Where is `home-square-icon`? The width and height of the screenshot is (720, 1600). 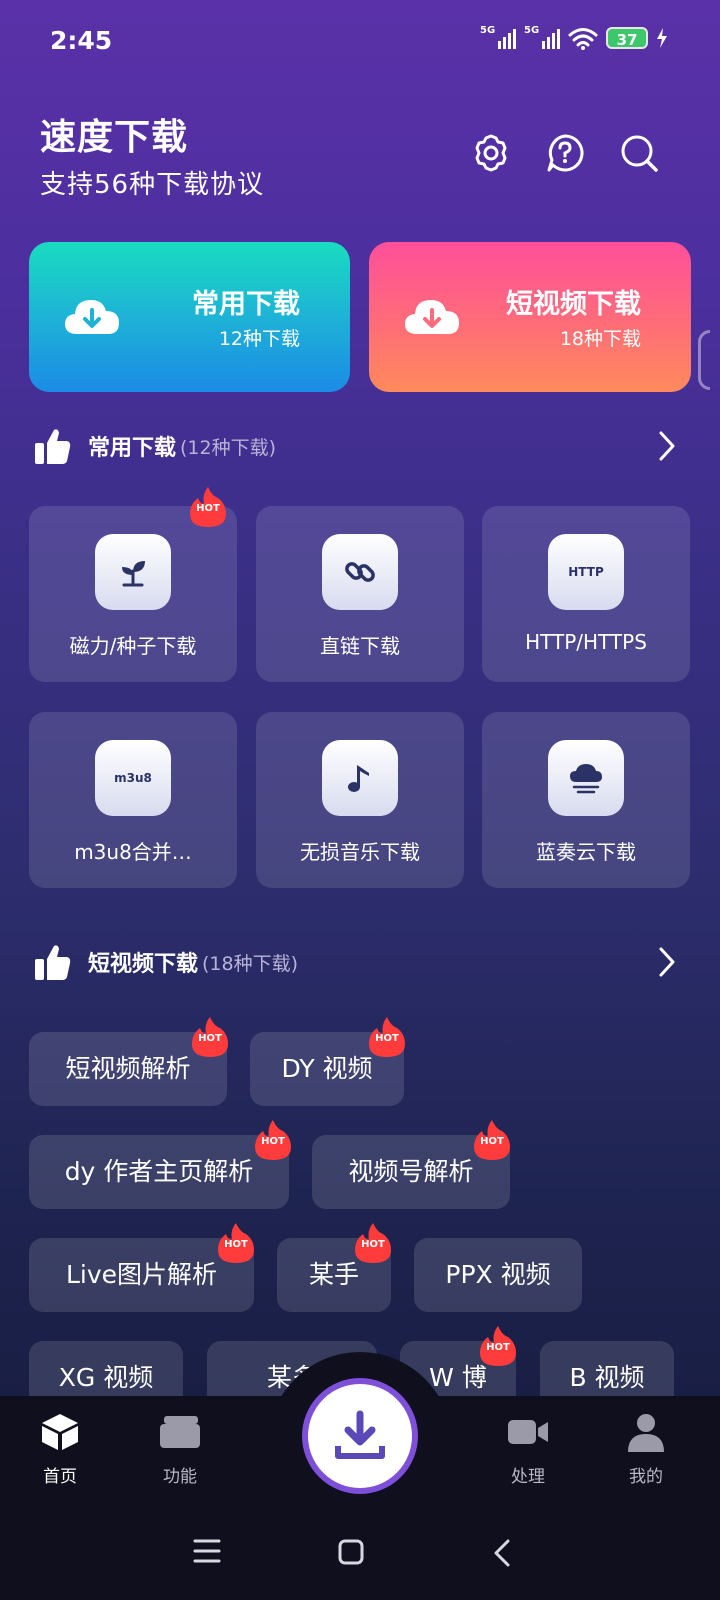
home-square-icon is located at coordinates (351, 1552).